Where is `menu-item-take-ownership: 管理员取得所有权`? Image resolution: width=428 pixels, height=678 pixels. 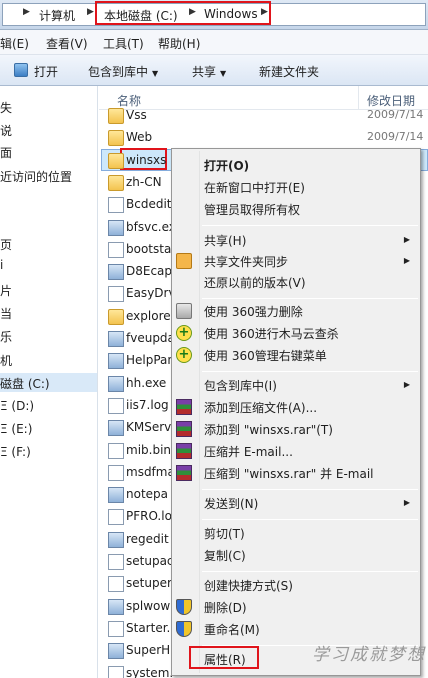
menu-item-take-ownership: 管理员取得所有权 is located at coordinates (252, 209).